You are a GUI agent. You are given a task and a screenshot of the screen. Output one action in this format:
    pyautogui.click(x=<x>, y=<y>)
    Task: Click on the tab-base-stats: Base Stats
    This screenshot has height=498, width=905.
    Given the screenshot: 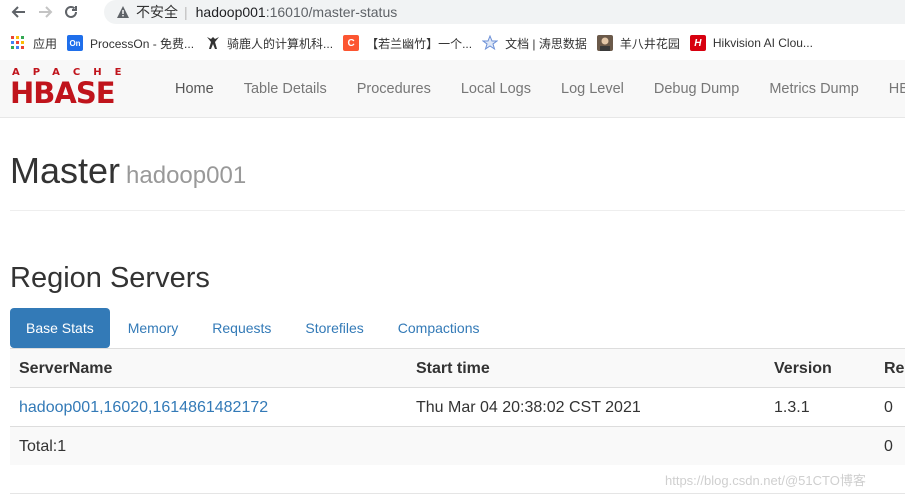 What is the action you would take?
    pyautogui.click(x=60, y=328)
    